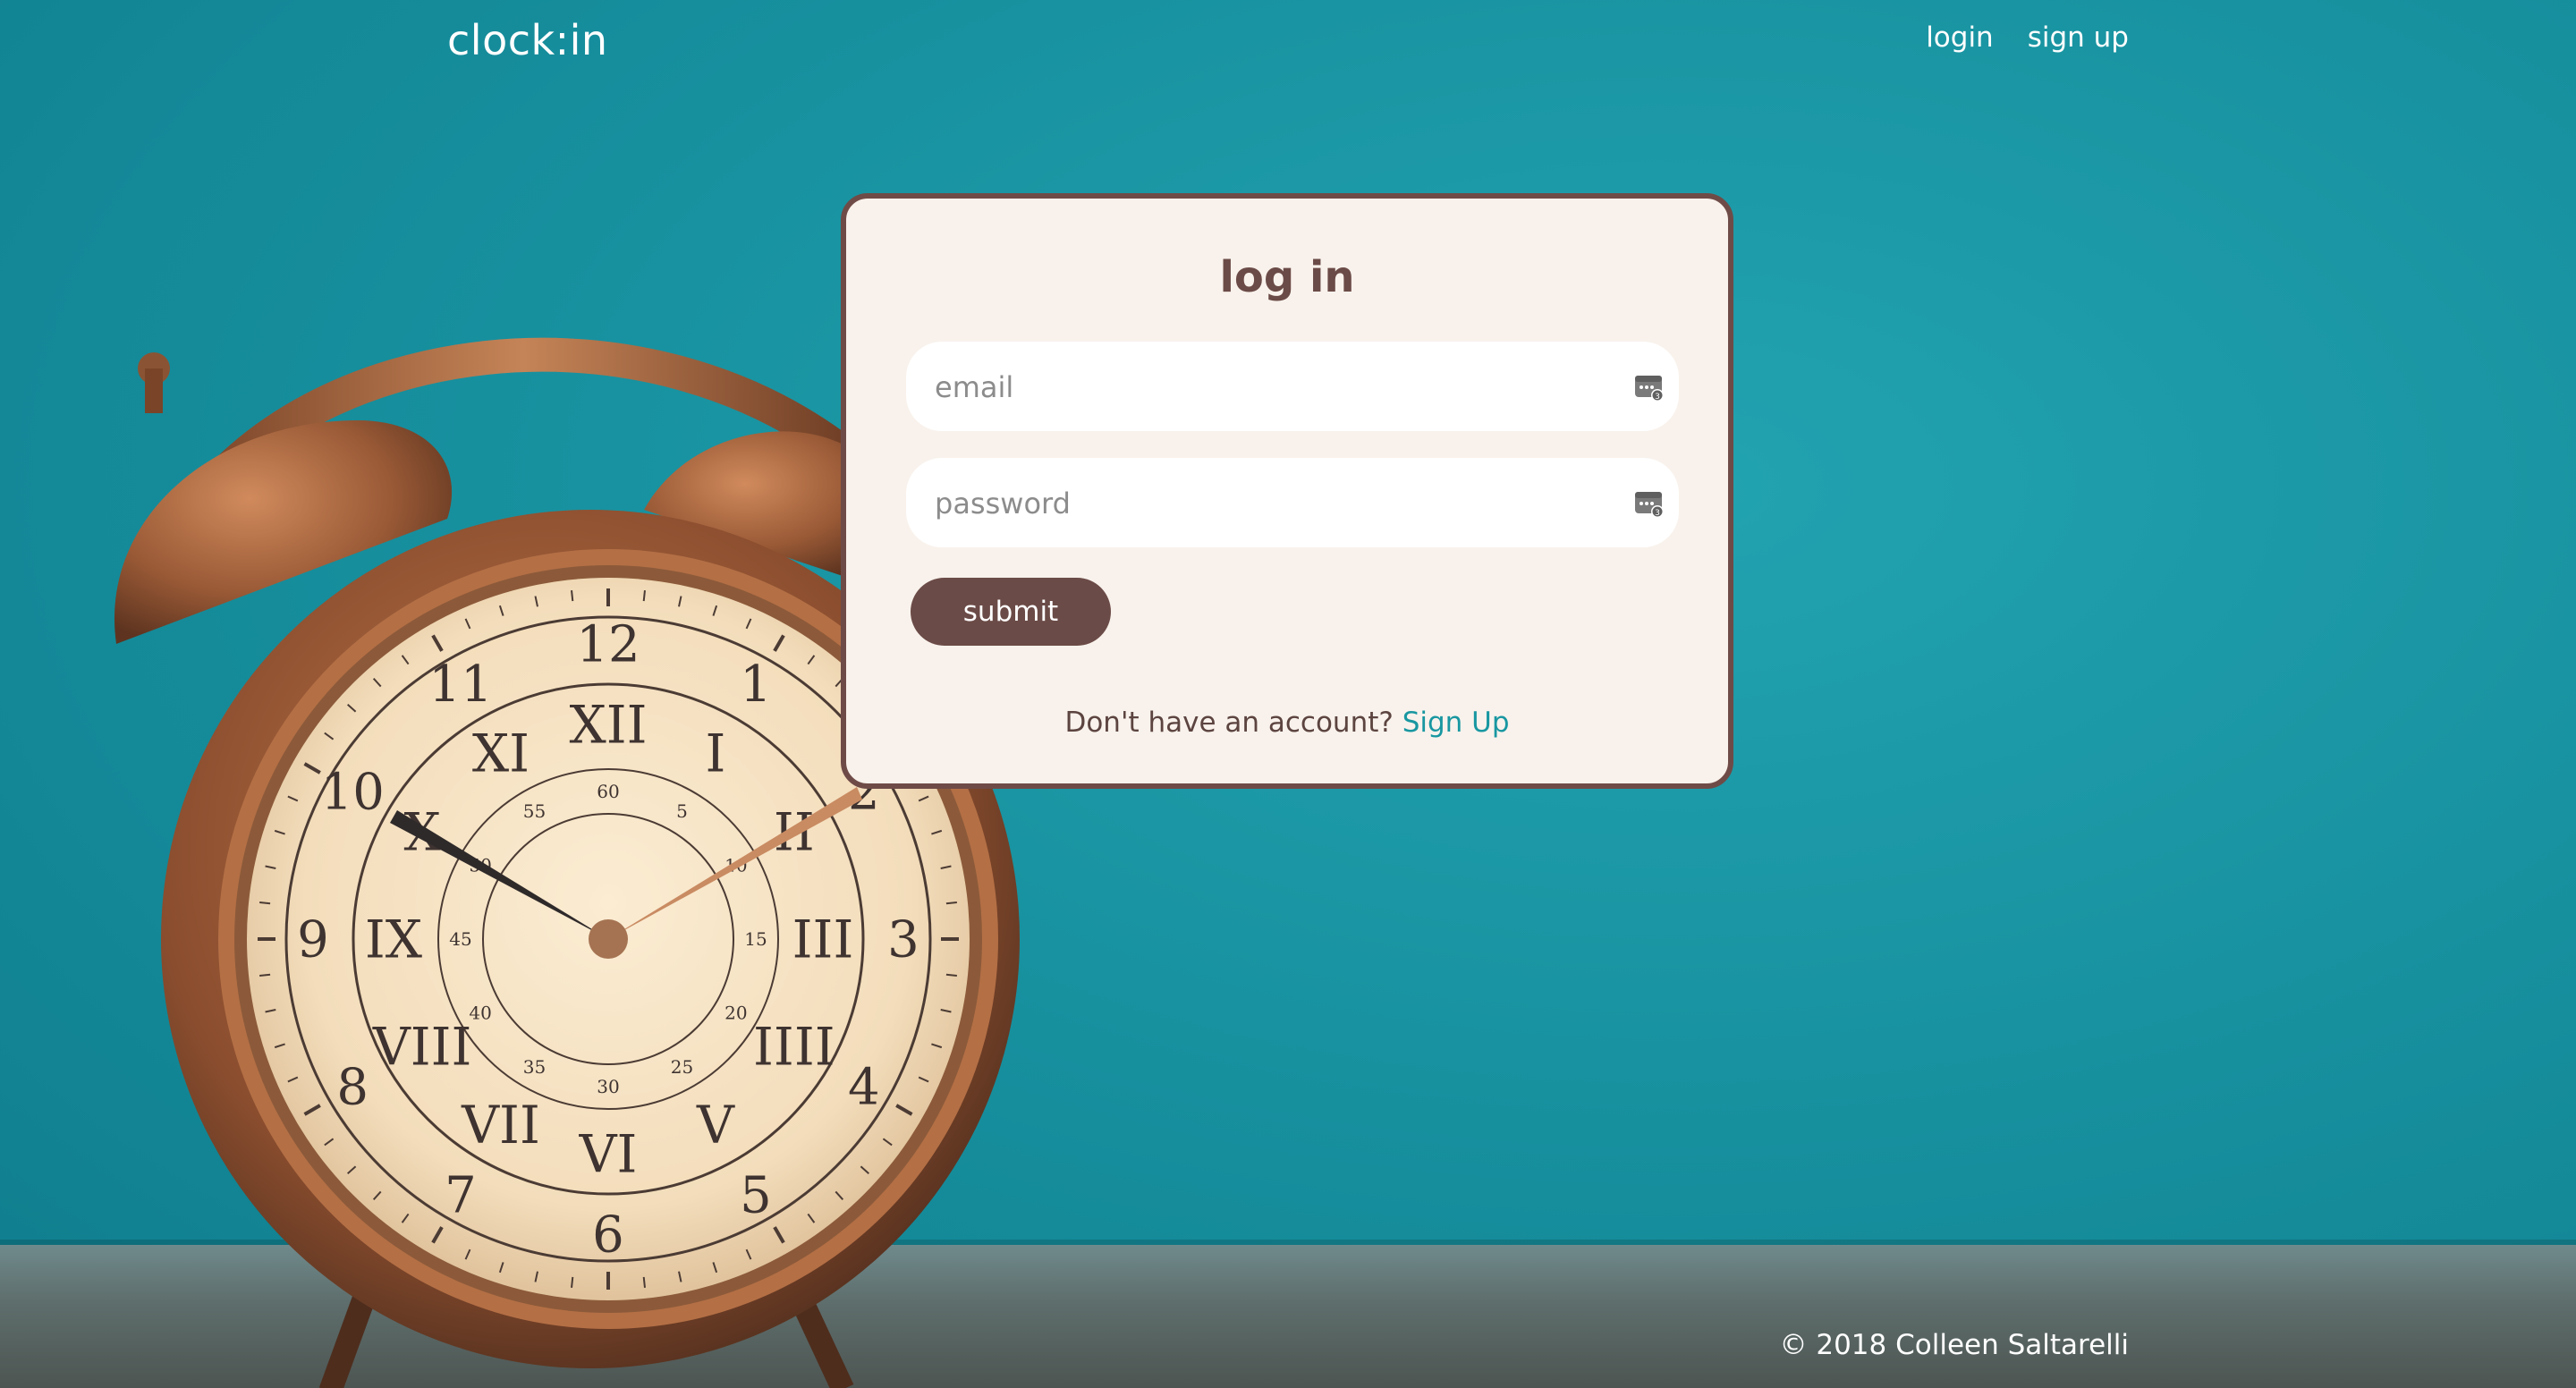  I want to click on clock-numeral: 20, so click(735, 1014).